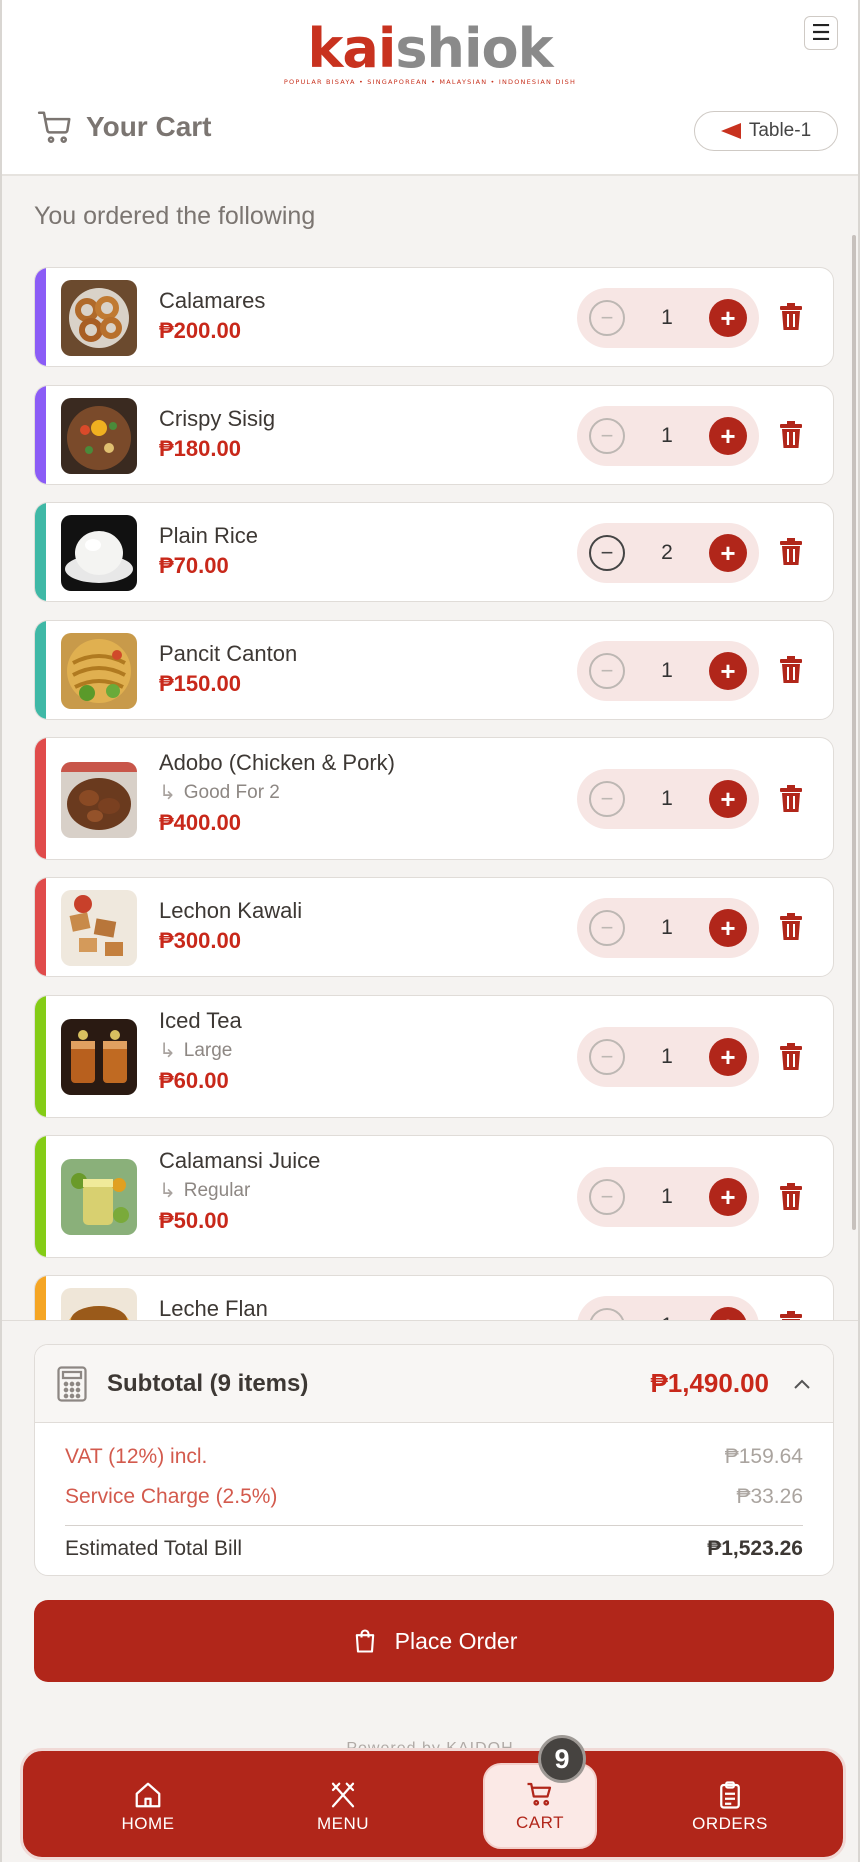 The image size is (860, 1862). I want to click on item-name: Pancit Canton, so click(228, 653).